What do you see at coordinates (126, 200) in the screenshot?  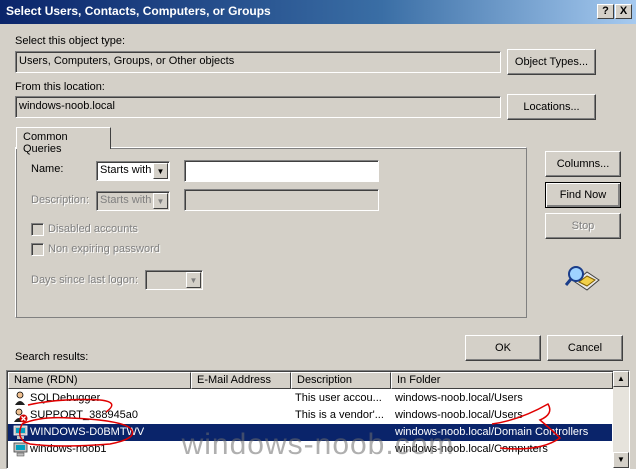 I see `description-mode-value: Starts with` at bounding box center [126, 200].